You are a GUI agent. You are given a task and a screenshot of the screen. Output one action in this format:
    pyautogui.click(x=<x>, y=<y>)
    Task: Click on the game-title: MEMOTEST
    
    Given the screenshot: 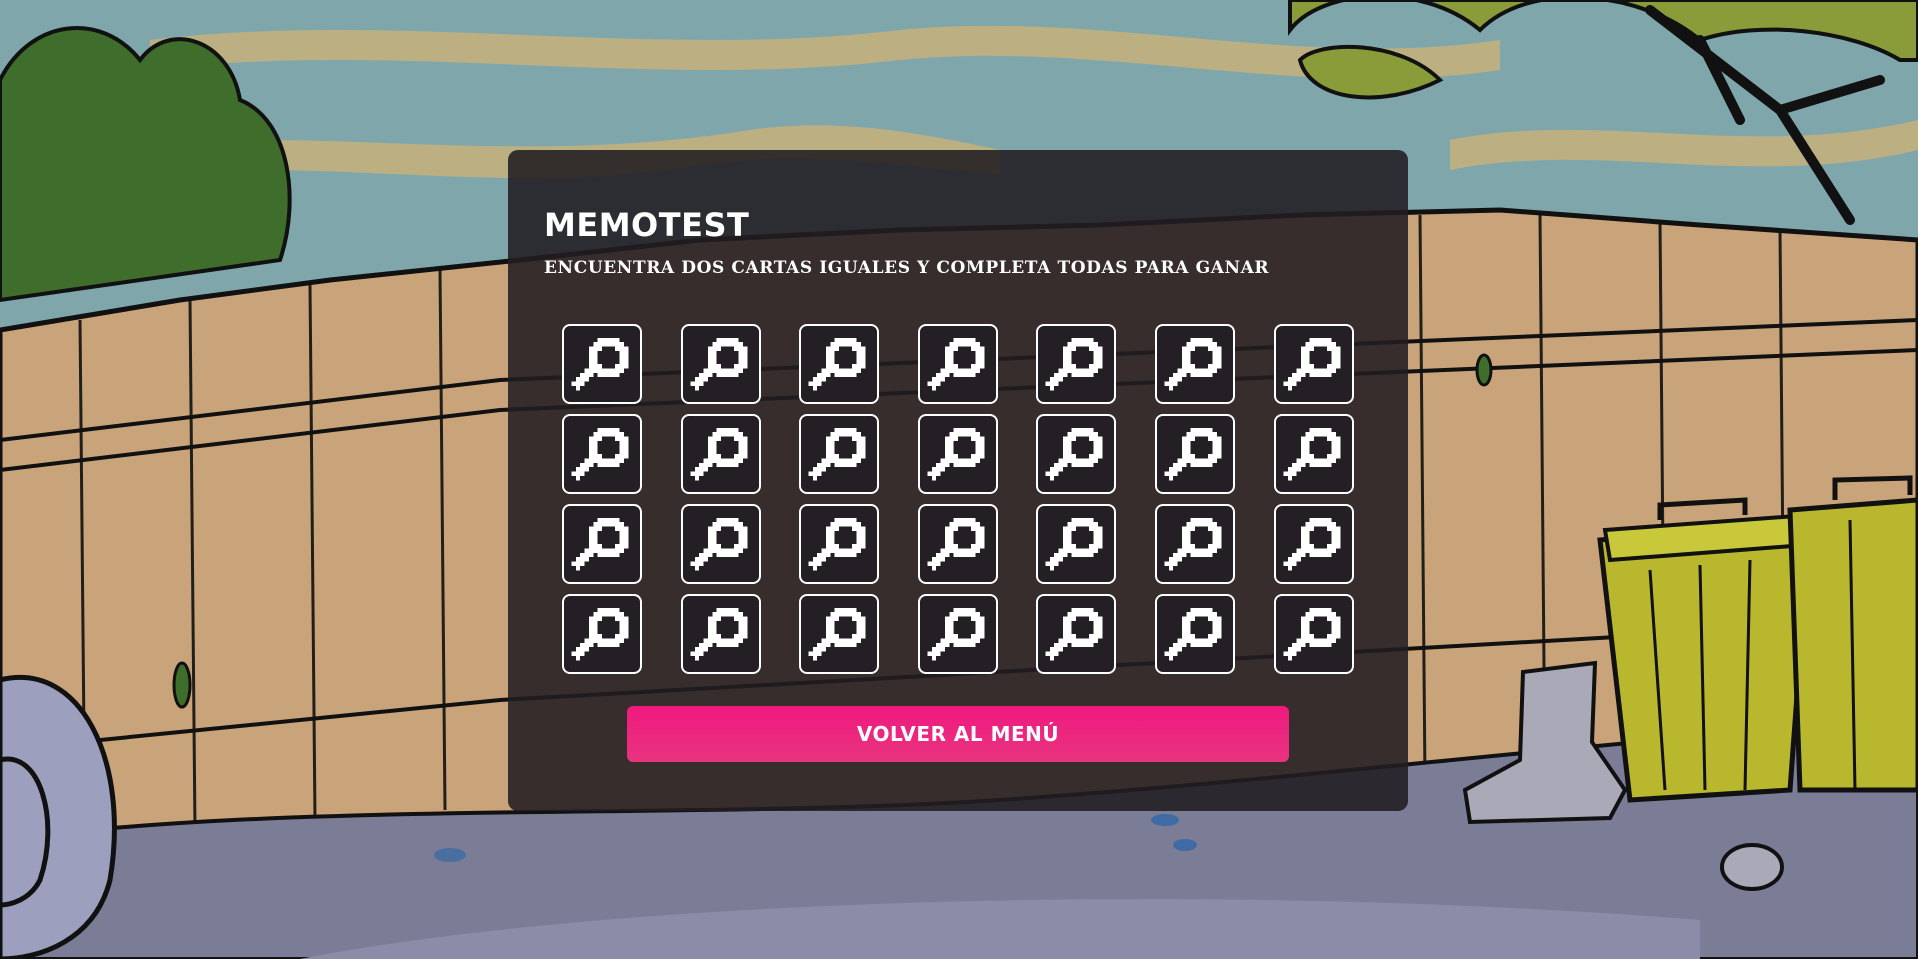 What is the action you would take?
    pyautogui.click(x=647, y=225)
    